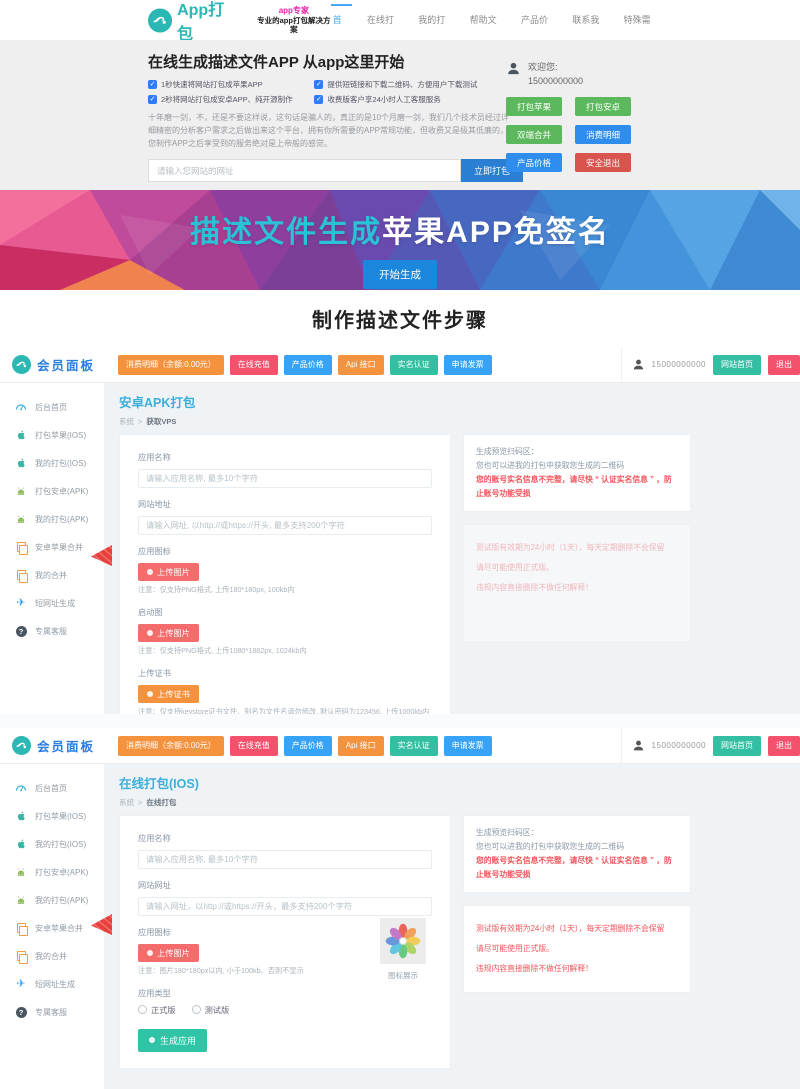 The image size is (800, 1089). What do you see at coordinates (534, 134) in the screenshot?
I see `merge-both-button: 双端合并` at bounding box center [534, 134].